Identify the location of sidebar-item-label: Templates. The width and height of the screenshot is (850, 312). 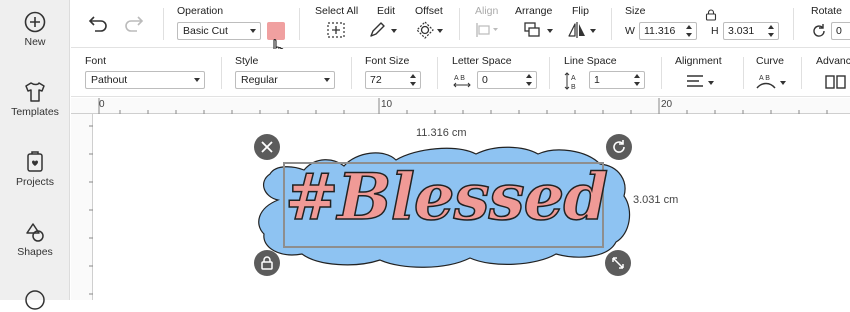
(35, 112).